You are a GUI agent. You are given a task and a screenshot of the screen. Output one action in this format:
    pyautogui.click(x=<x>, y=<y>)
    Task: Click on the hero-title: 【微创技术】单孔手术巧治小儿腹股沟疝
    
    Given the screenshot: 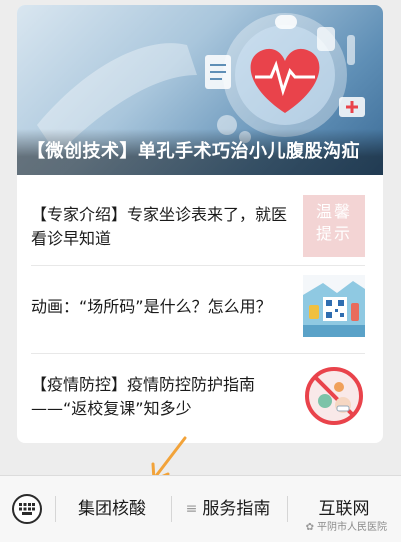 What is the action you would take?
    pyautogui.click(x=193, y=150)
    